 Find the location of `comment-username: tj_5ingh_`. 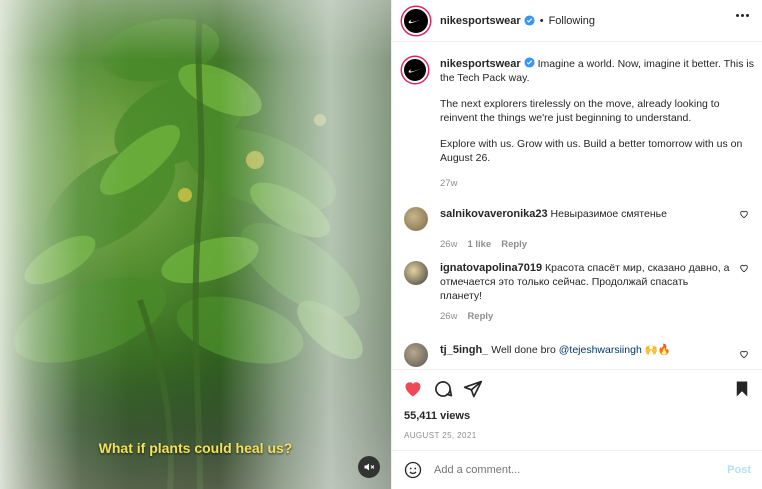

comment-username: tj_5ingh_ is located at coordinates (464, 350).